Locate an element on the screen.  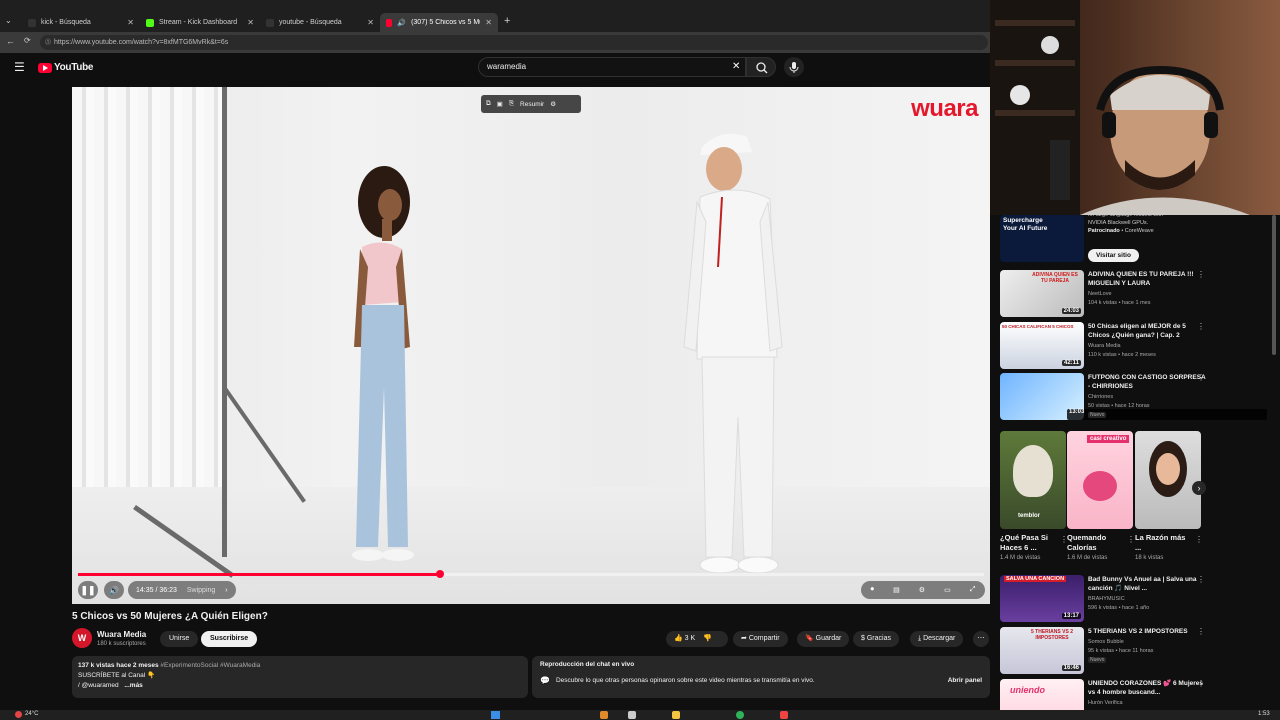
rec-channel: Somos Bubble is located at coordinates (1148, 642).